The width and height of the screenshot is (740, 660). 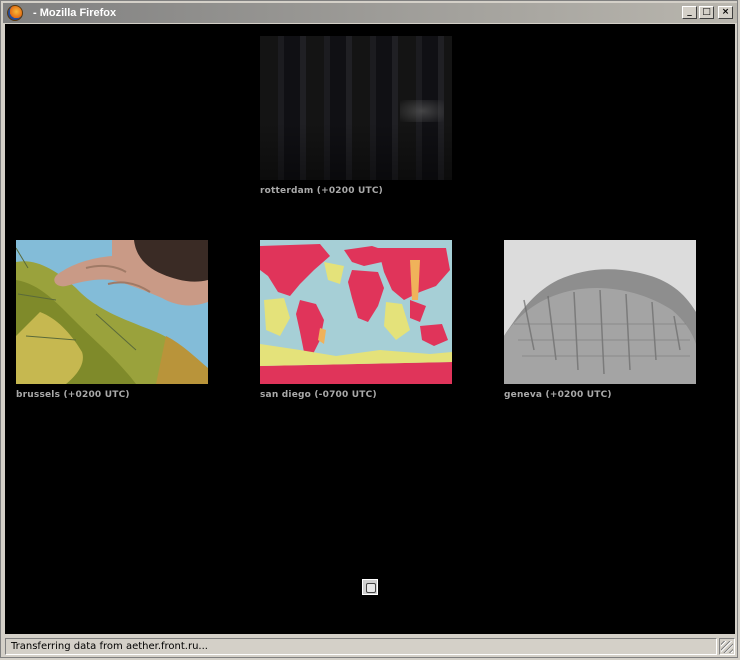 I want to click on camera-brussels: brussels (+0200 UTC), so click(x=112, y=320).